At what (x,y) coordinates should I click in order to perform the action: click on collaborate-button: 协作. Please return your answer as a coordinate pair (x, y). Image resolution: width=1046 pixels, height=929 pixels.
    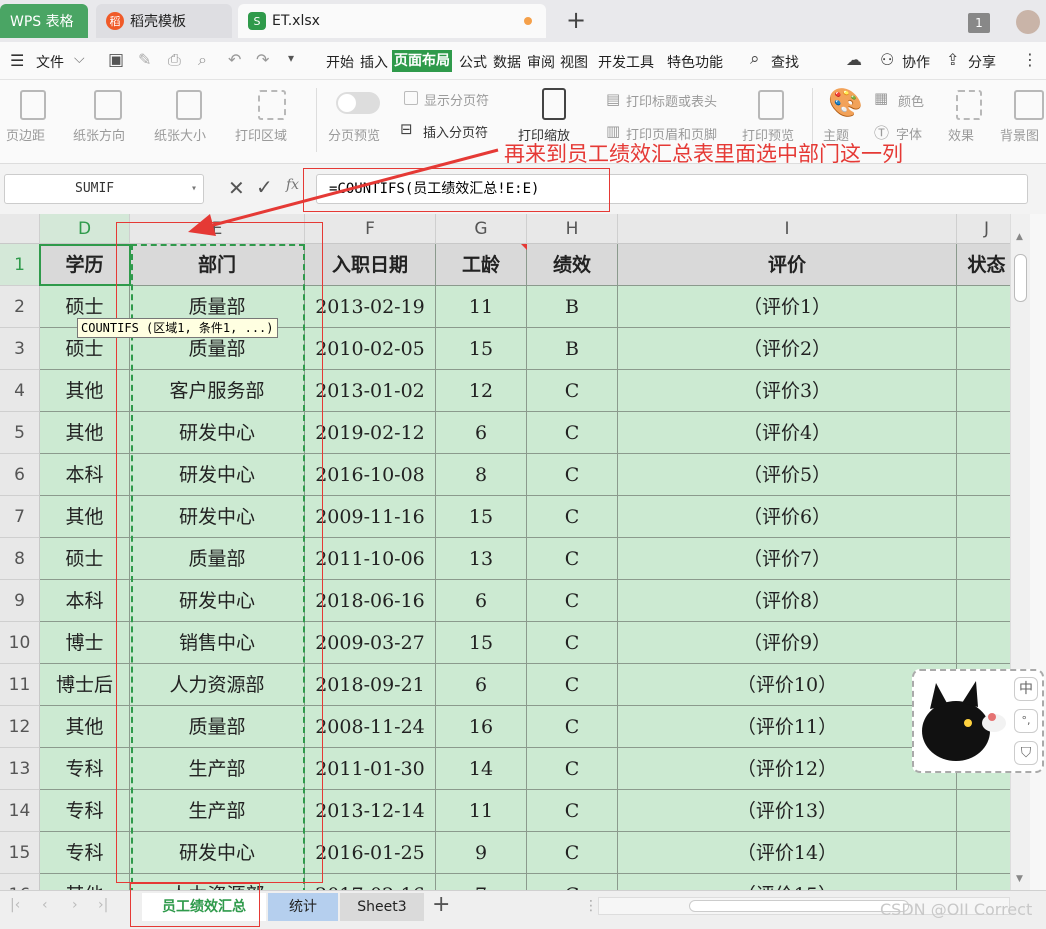
    Looking at the image, I should click on (916, 62).